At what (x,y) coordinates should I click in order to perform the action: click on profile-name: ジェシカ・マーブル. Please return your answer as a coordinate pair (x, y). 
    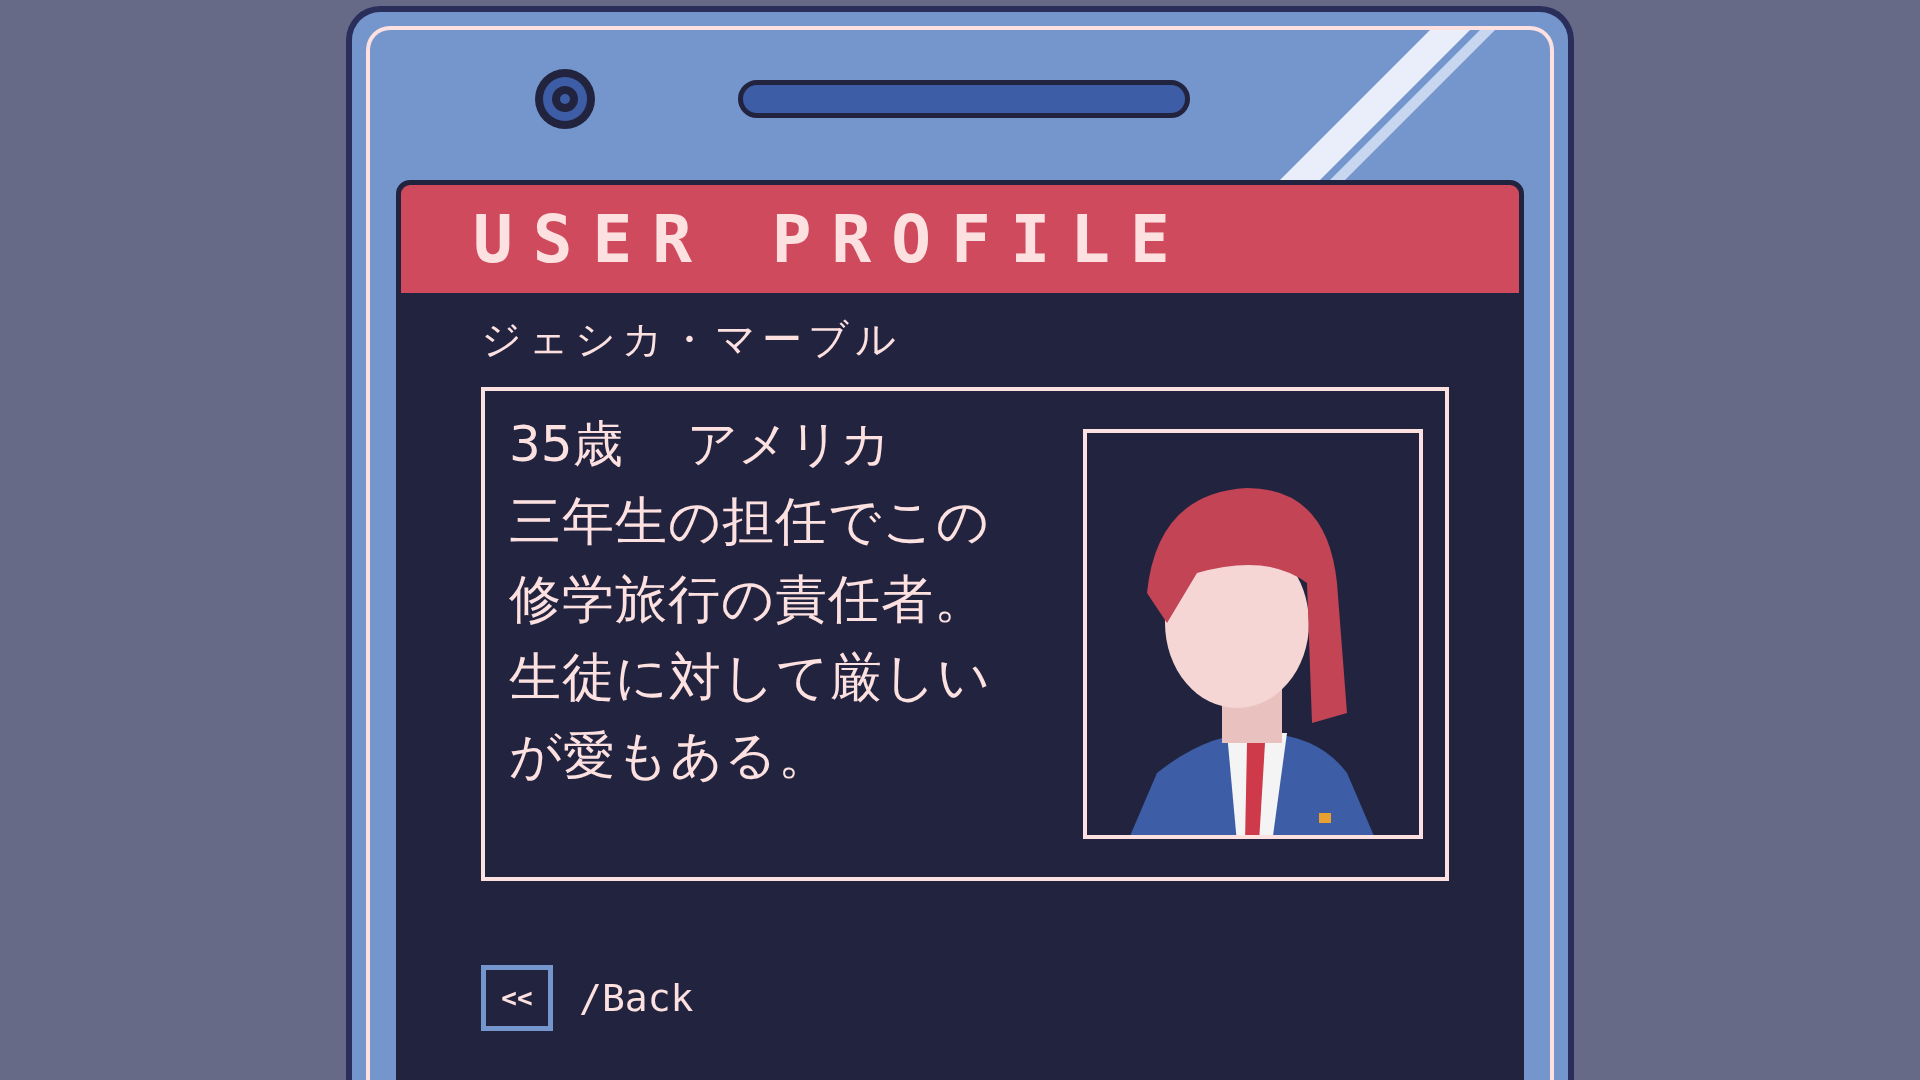
    Looking at the image, I should click on (692, 339).